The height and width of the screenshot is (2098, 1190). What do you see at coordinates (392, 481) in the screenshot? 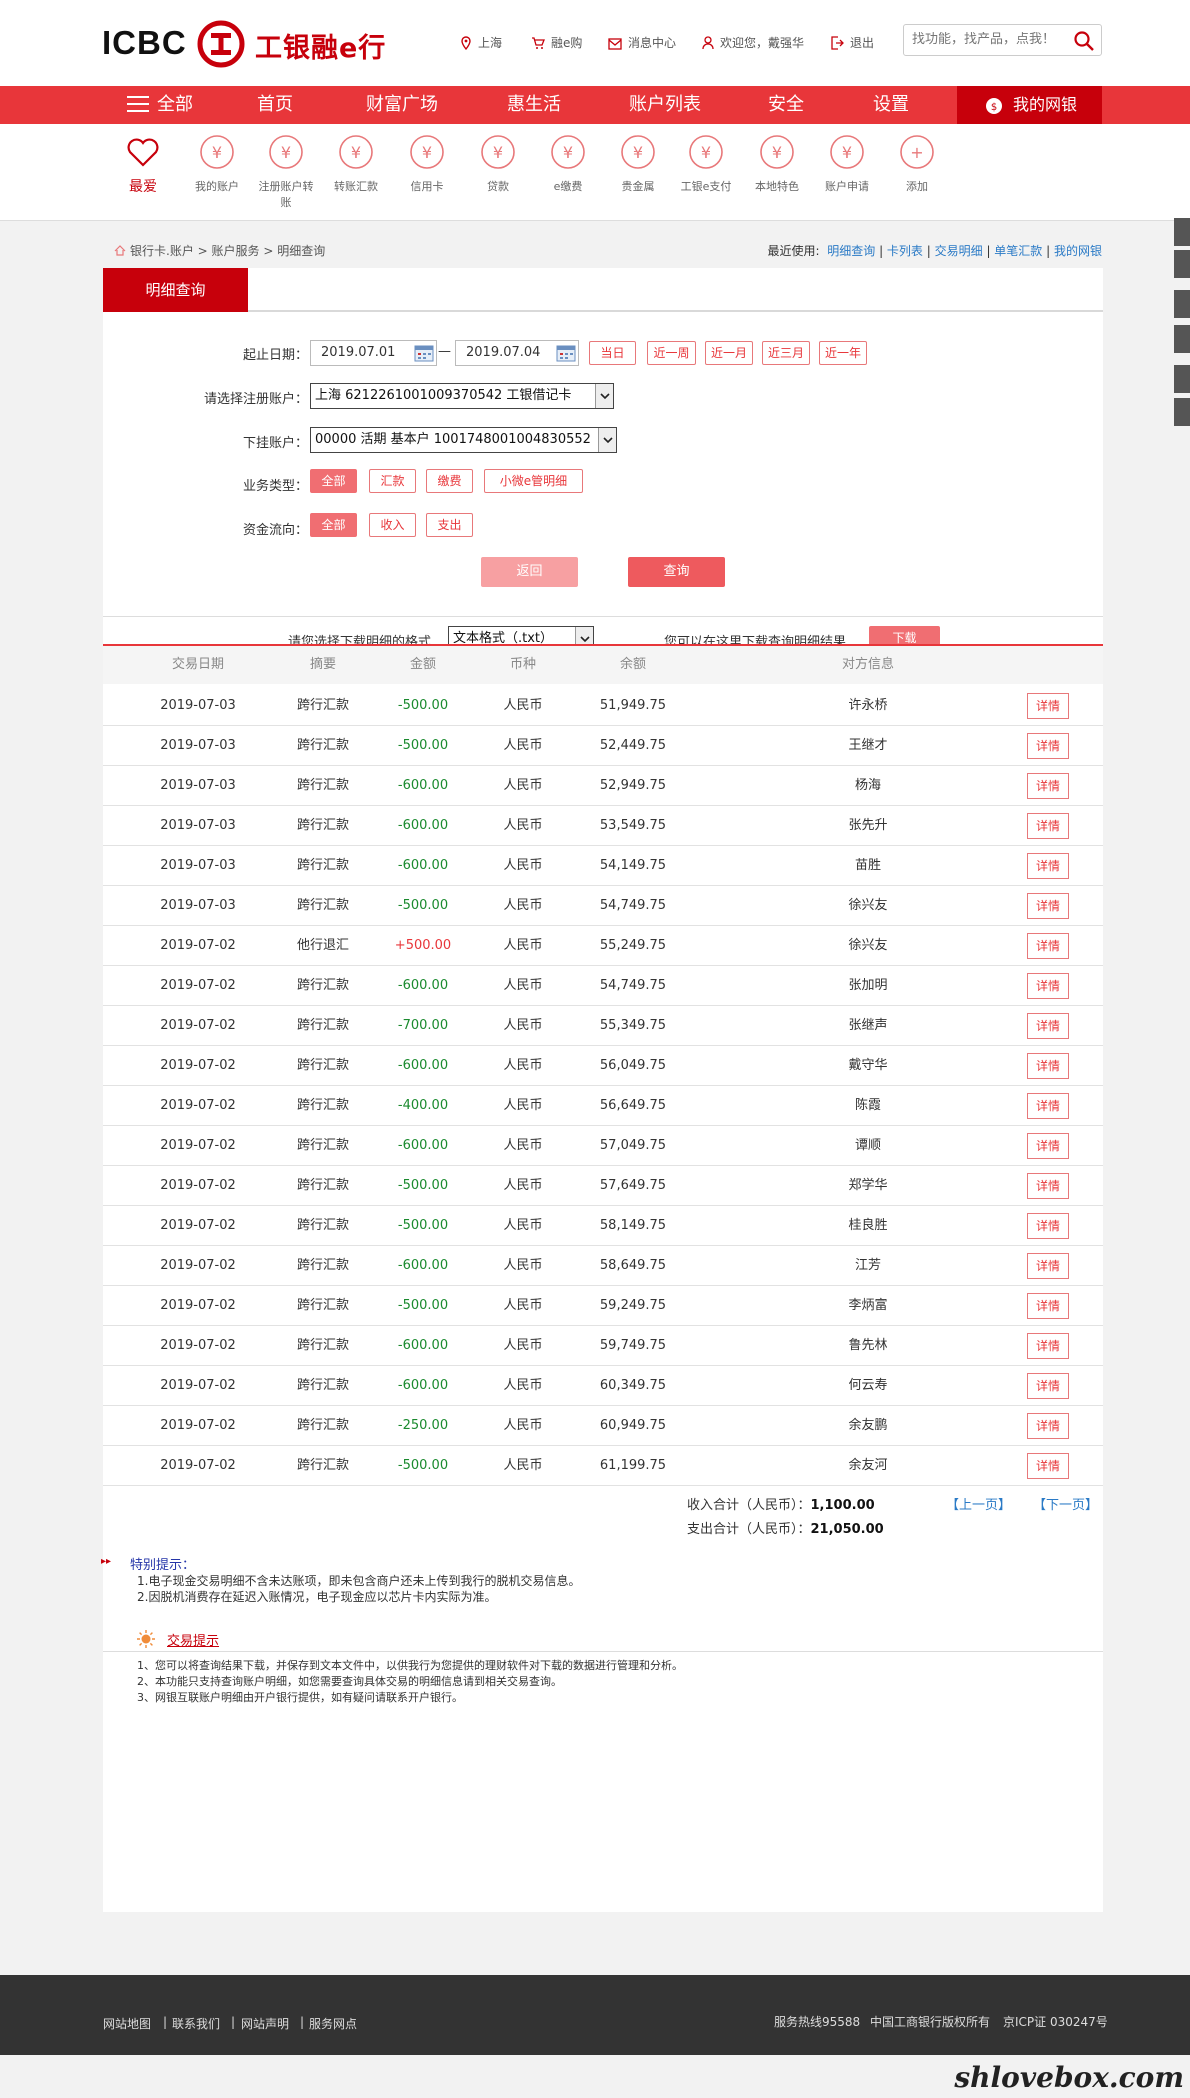
I see `biz-remit-button: 汇款` at bounding box center [392, 481].